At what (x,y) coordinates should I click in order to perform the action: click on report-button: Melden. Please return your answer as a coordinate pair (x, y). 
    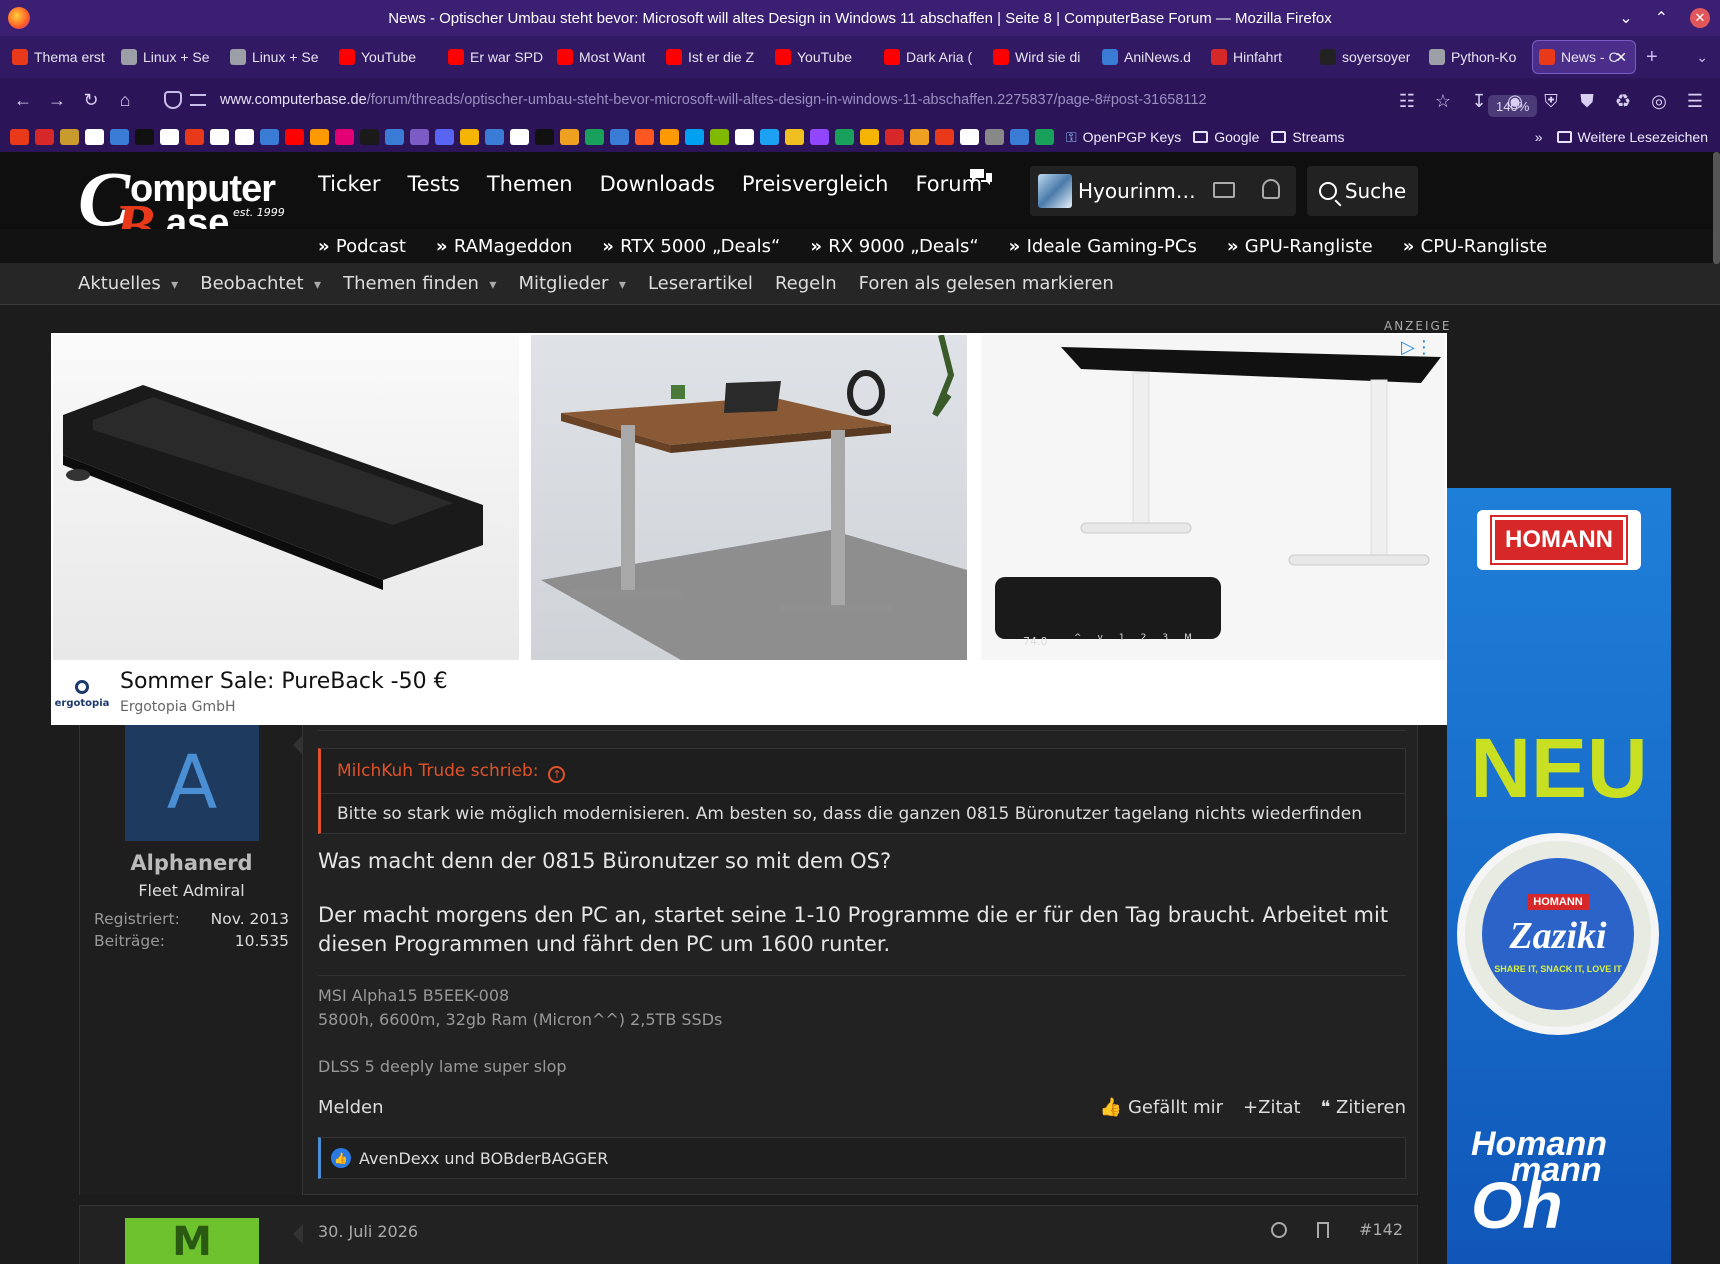
    Looking at the image, I should click on (351, 1107).